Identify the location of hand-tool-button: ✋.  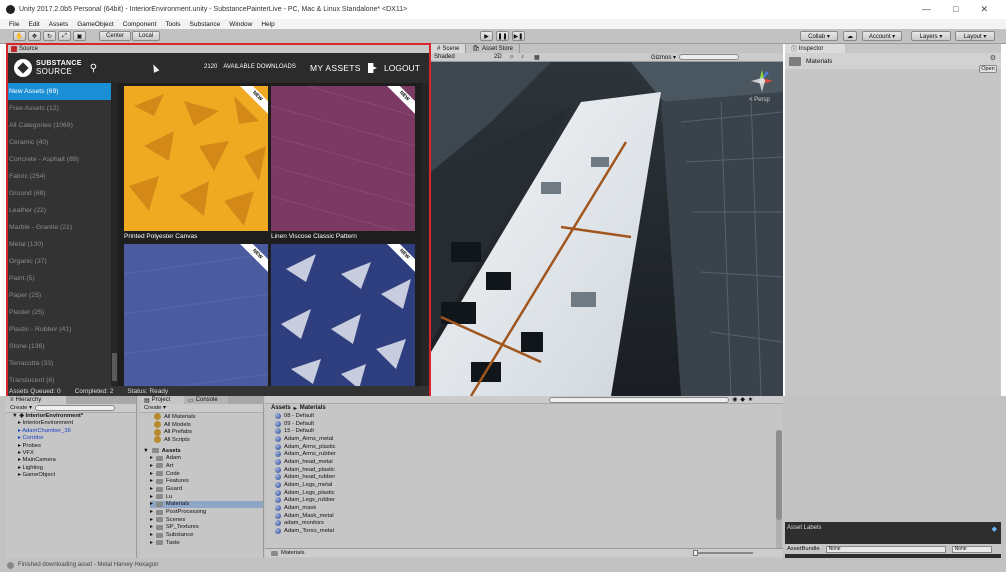
(19, 36).